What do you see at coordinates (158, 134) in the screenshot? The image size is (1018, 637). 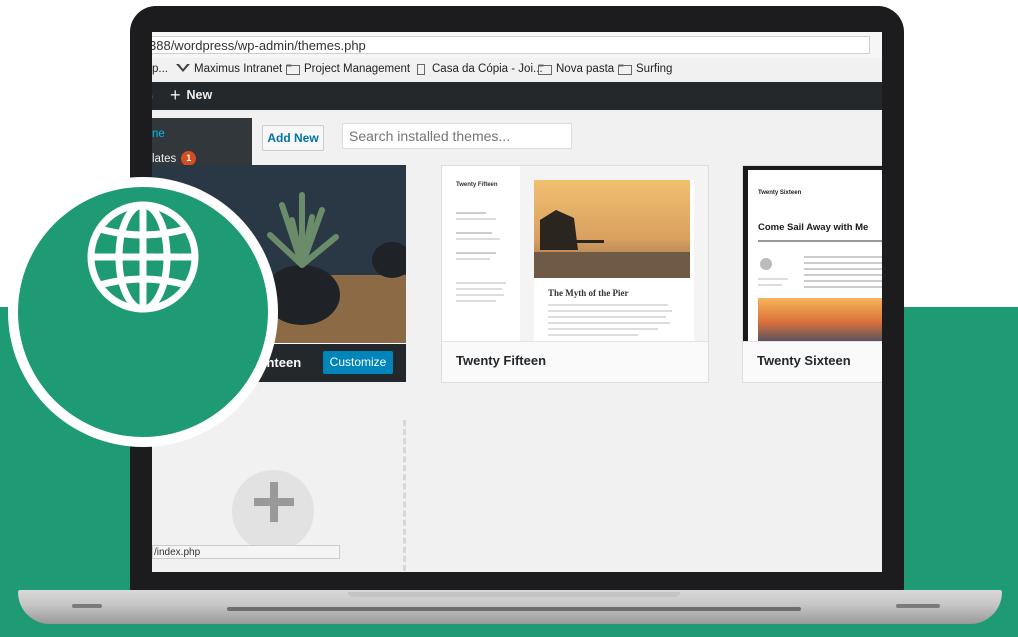 I see `sidebar-item-themes: ne` at bounding box center [158, 134].